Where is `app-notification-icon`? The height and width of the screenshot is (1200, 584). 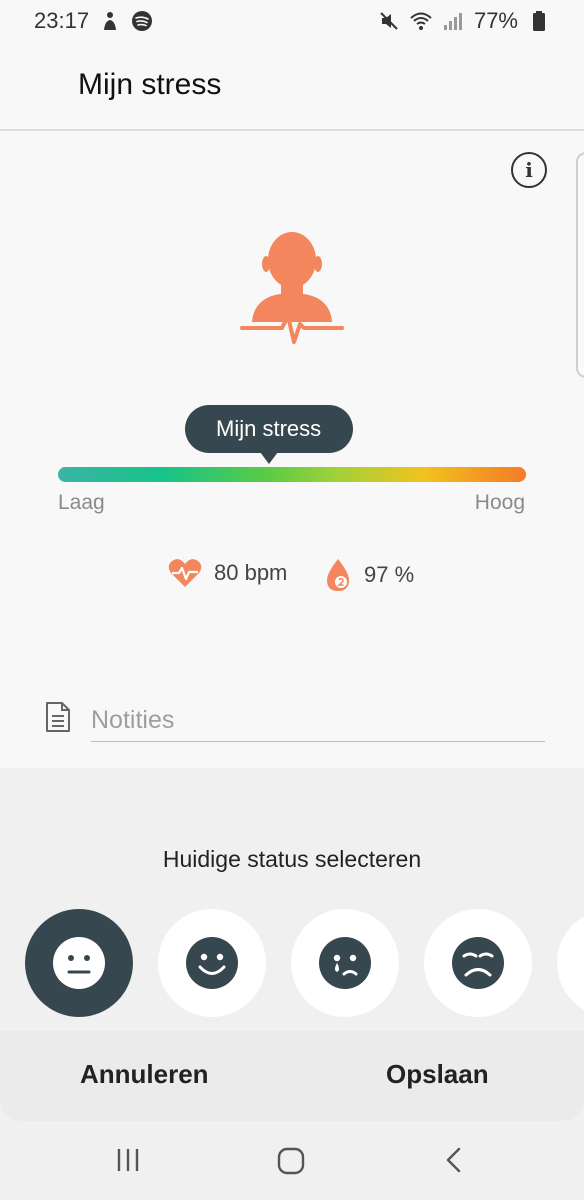
app-notification-icon is located at coordinates (110, 21).